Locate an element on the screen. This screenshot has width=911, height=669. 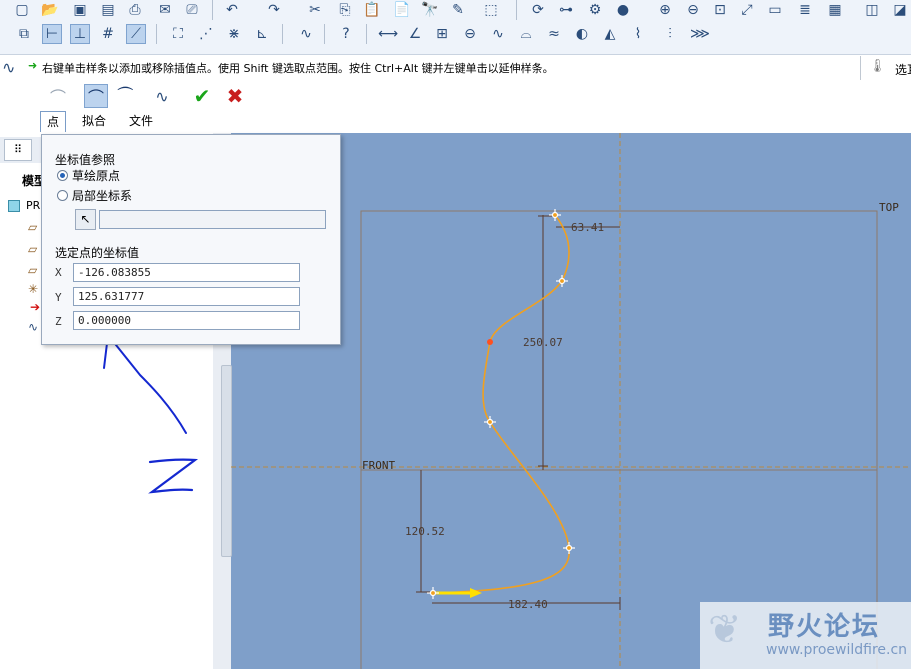
coords-title: 选定点的坐标值 is located at coordinates (97, 253).